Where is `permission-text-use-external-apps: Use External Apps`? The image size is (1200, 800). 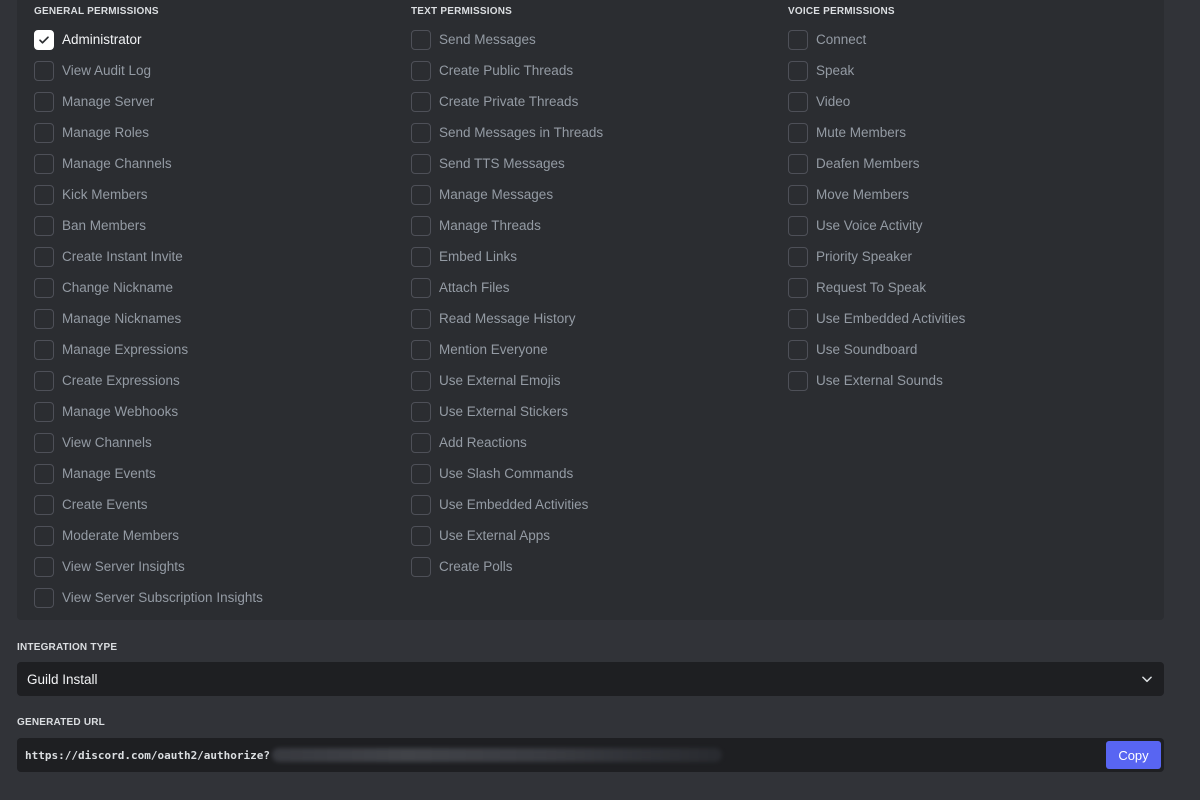 permission-text-use-external-apps: Use External Apps is located at coordinates (507, 535).